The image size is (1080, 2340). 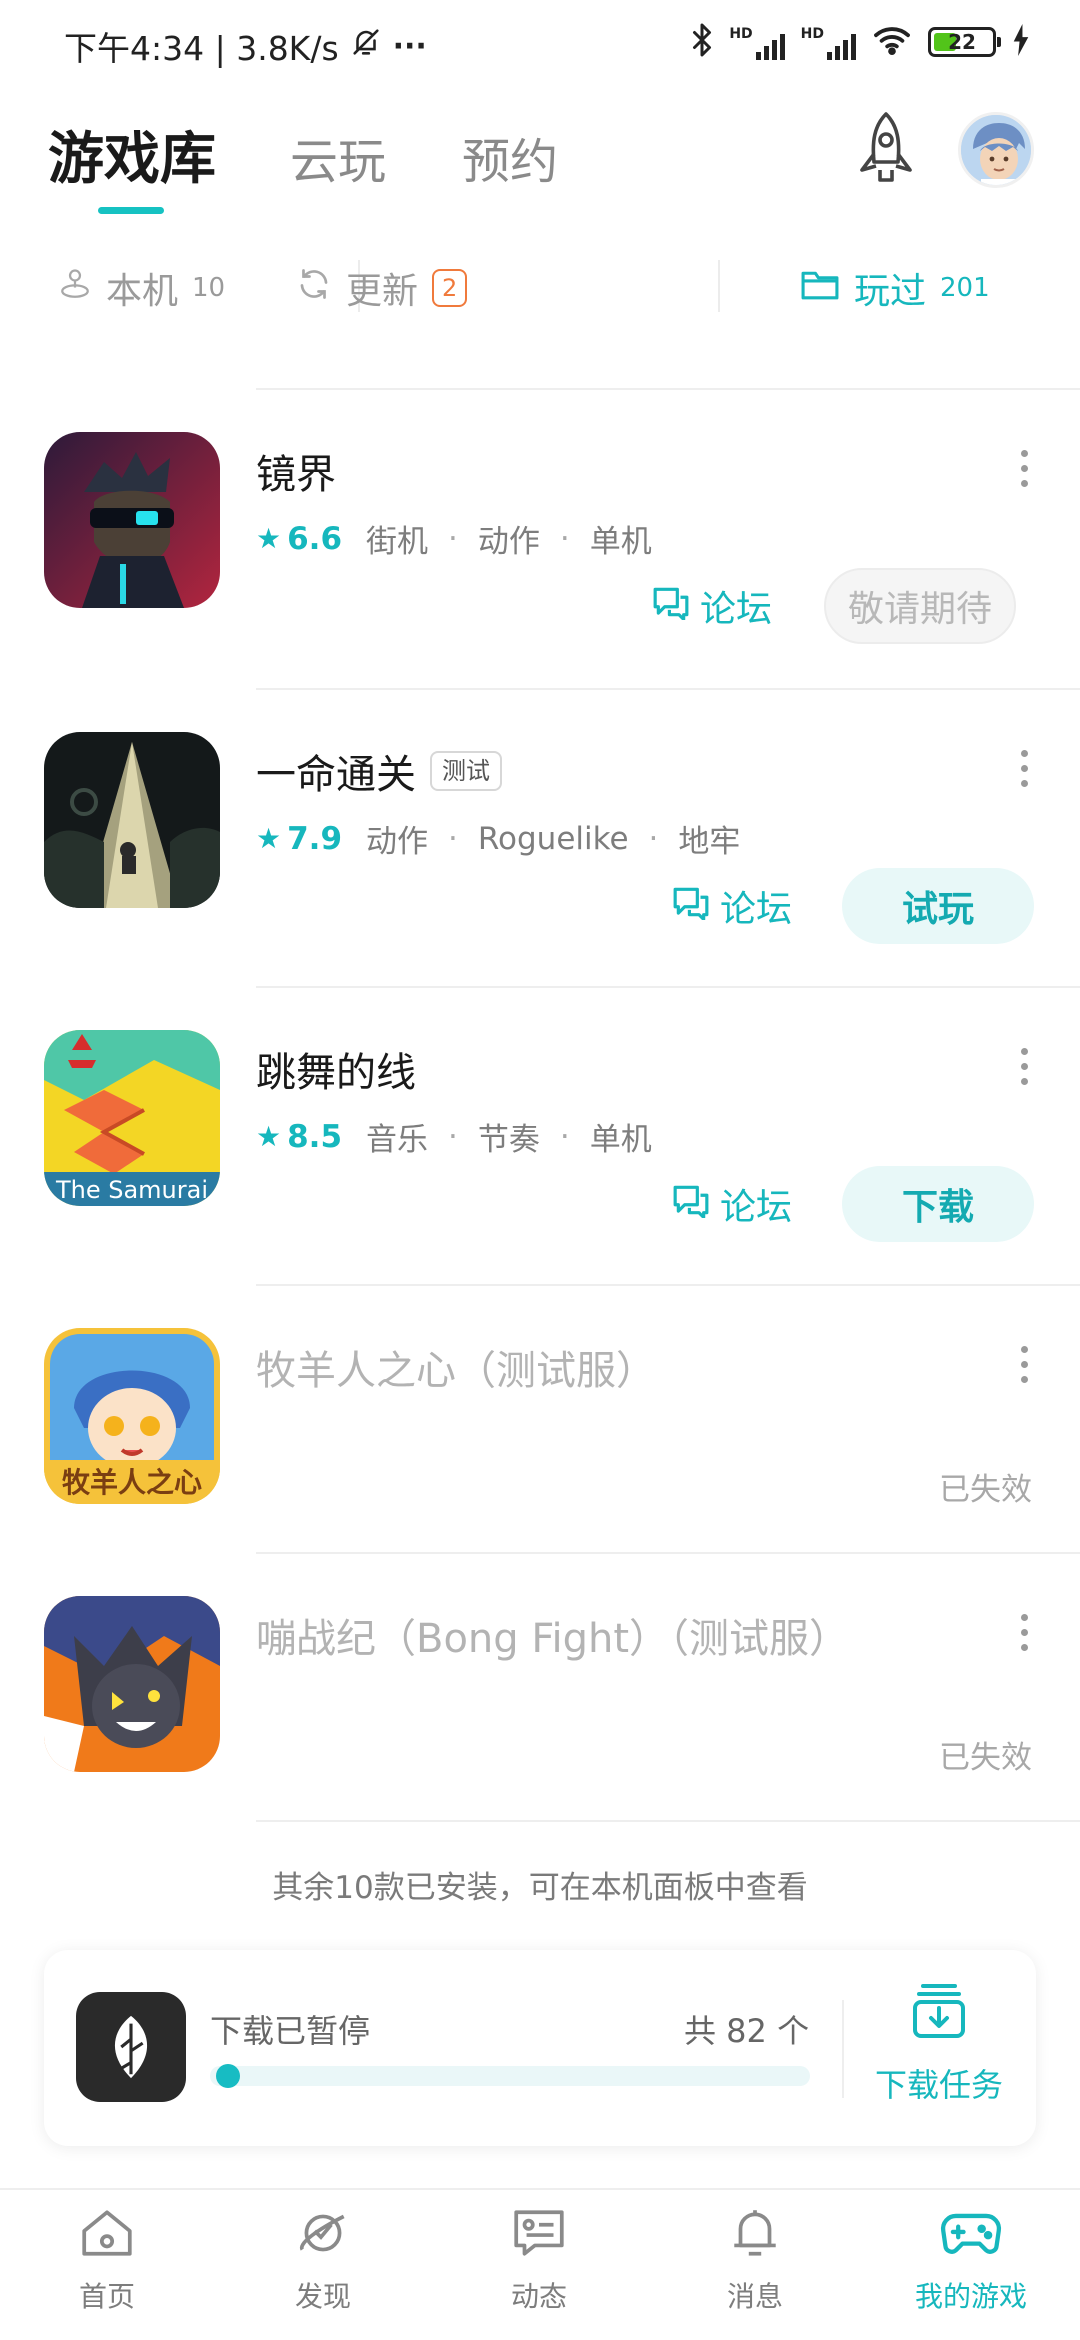 What do you see at coordinates (709, 842) in the screenshot?
I see `game-tag: 地牢` at bounding box center [709, 842].